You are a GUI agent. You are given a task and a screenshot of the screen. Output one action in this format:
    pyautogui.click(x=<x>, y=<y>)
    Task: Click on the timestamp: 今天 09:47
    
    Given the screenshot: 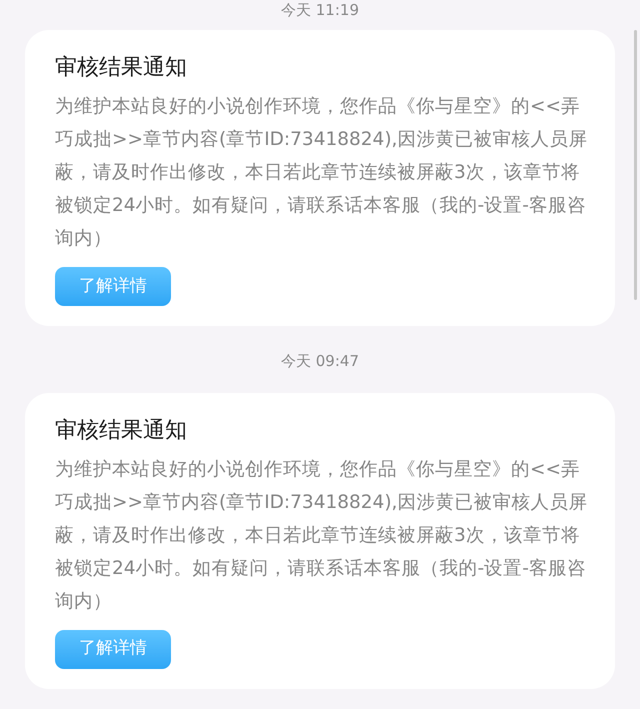 What is the action you would take?
    pyautogui.click(x=320, y=361)
    